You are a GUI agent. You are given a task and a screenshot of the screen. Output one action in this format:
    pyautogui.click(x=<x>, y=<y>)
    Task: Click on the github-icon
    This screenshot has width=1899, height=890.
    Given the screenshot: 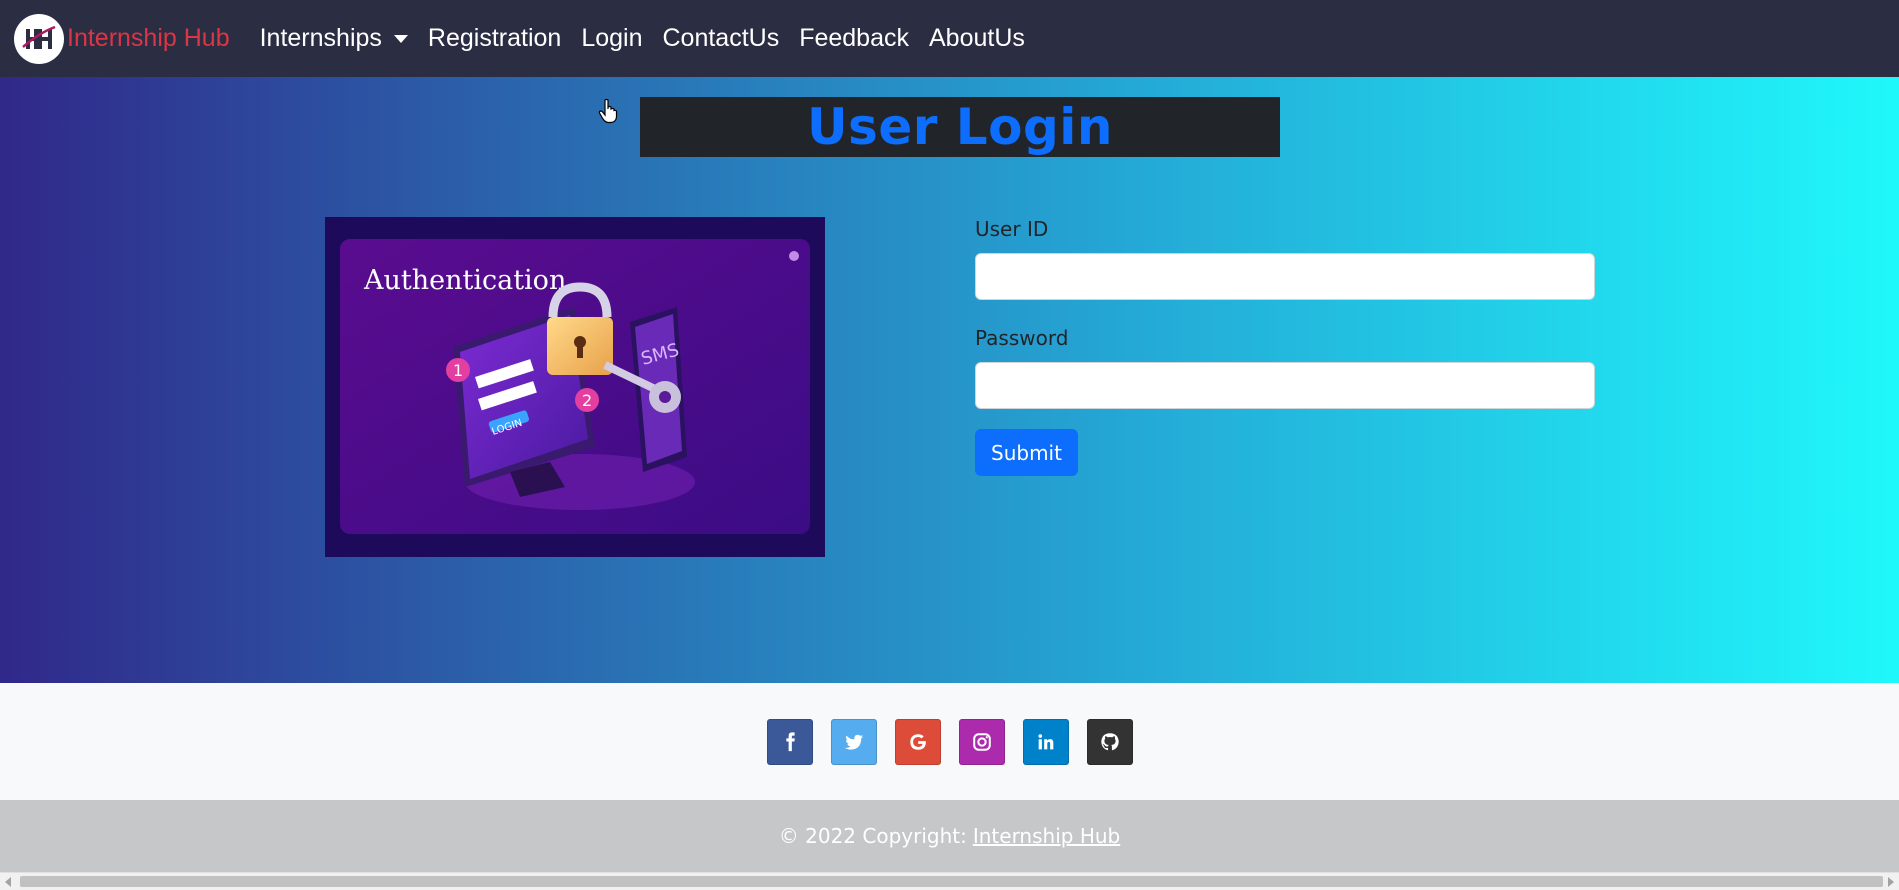 What is the action you would take?
    pyautogui.click(x=1109, y=741)
    